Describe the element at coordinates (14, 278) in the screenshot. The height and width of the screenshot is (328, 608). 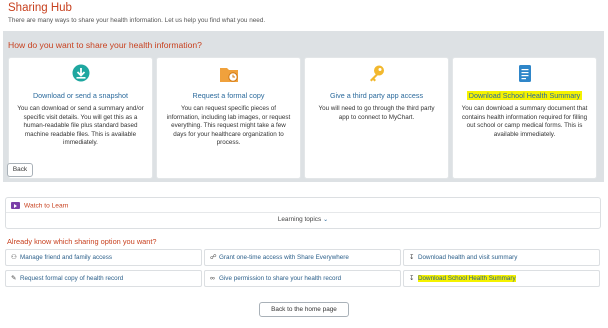
I see `request-icon: ✎` at that location.